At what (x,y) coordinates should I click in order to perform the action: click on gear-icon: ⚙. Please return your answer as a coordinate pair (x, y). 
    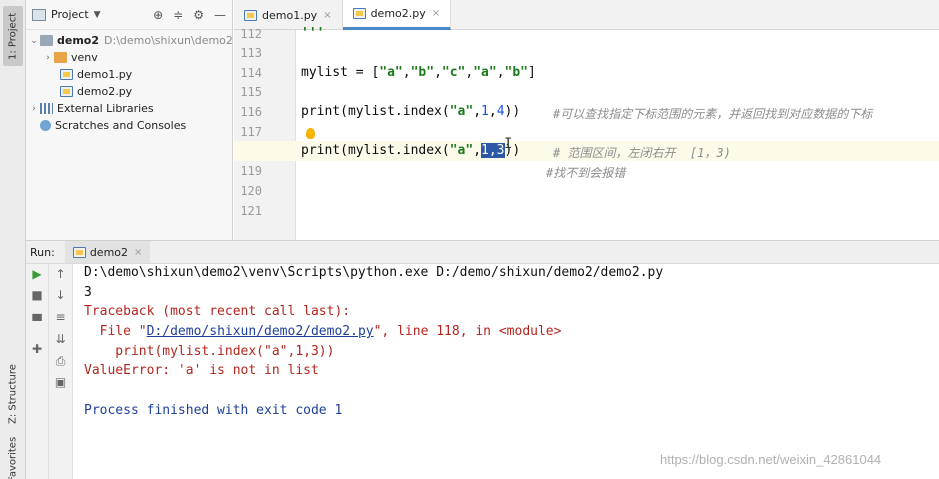
    Looking at the image, I should click on (198, 15).